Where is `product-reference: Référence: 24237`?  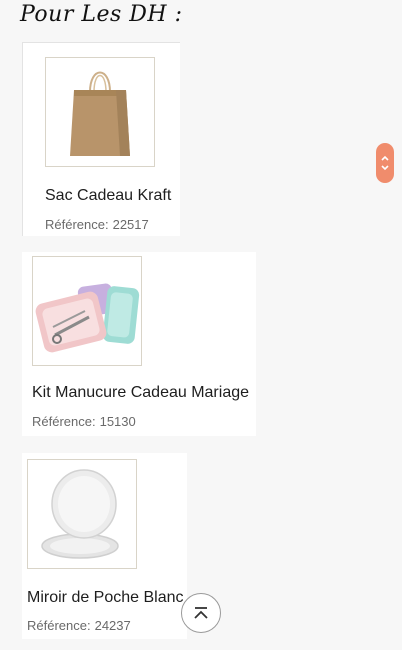
product-reference: Référence: 24237 is located at coordinates (79, 625).